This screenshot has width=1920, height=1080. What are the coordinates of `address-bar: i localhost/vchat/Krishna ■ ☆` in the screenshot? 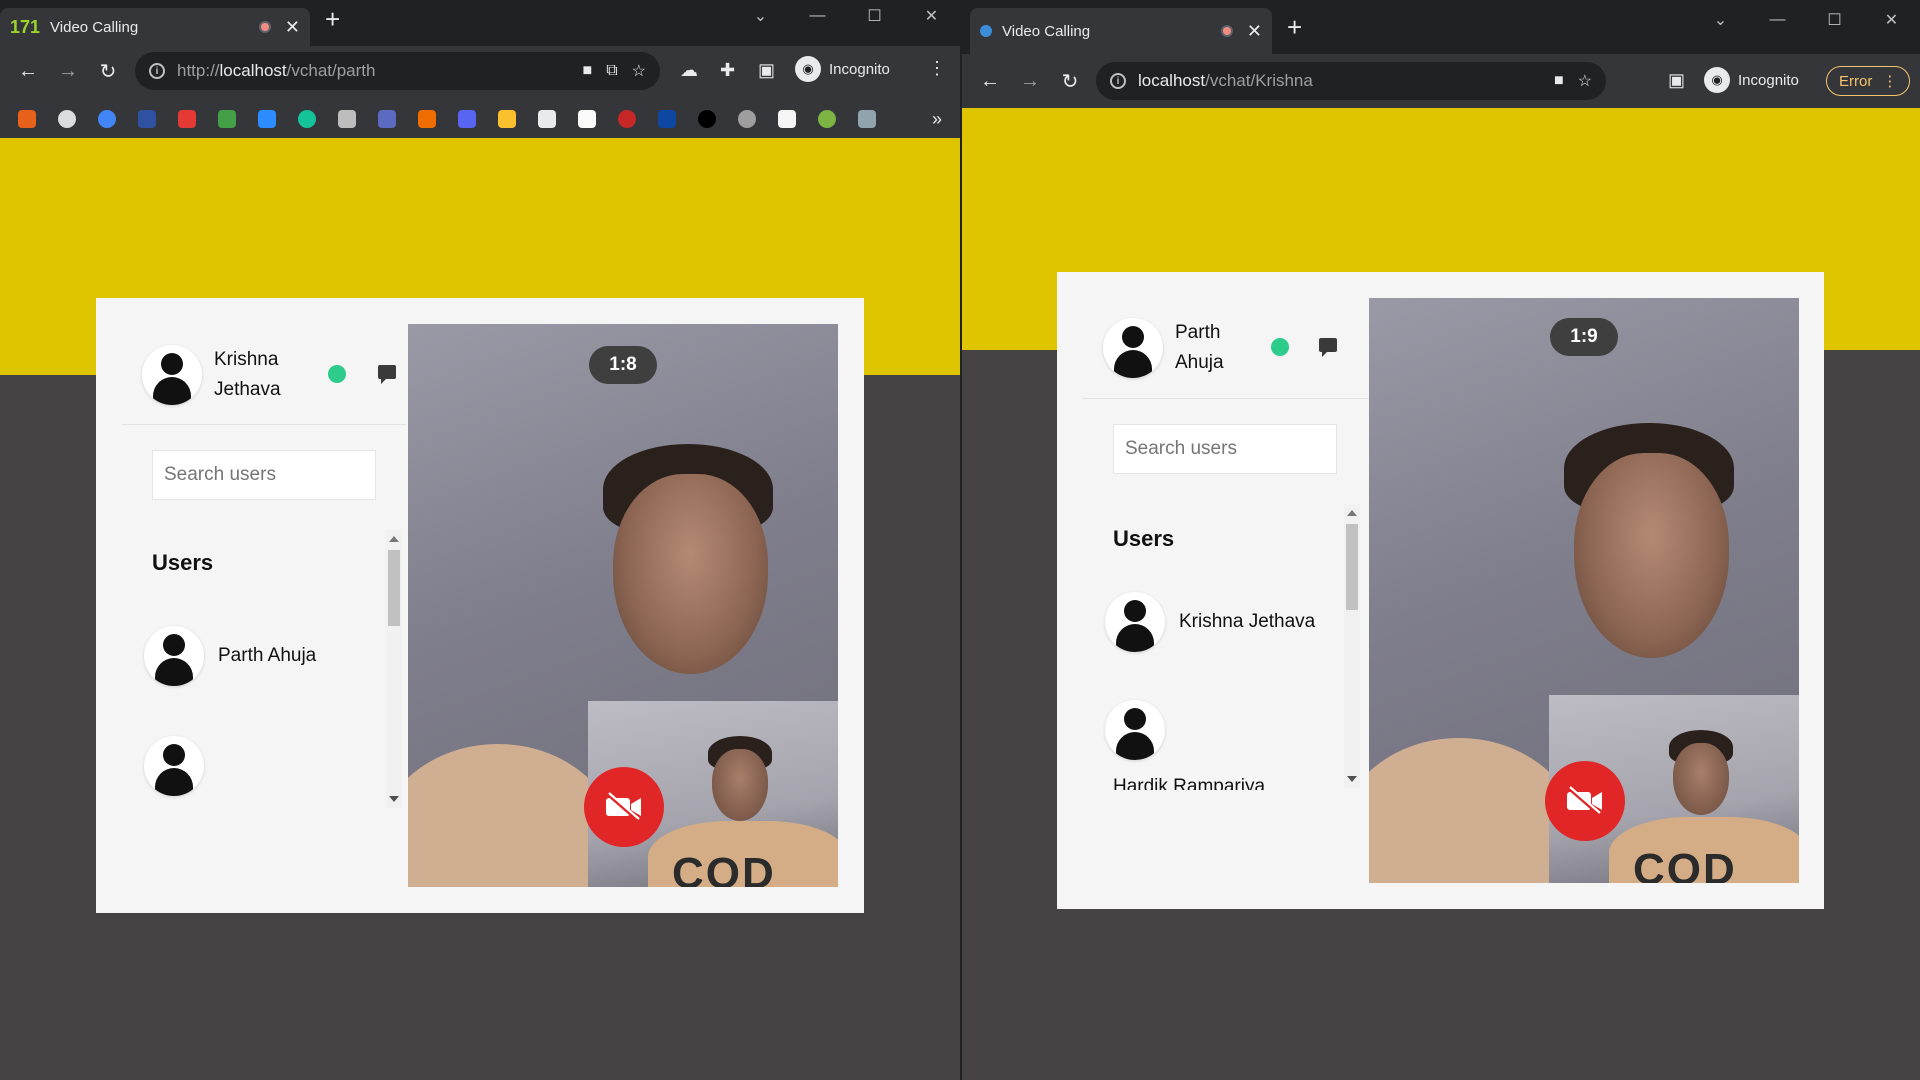 It's located at (1351, 81).